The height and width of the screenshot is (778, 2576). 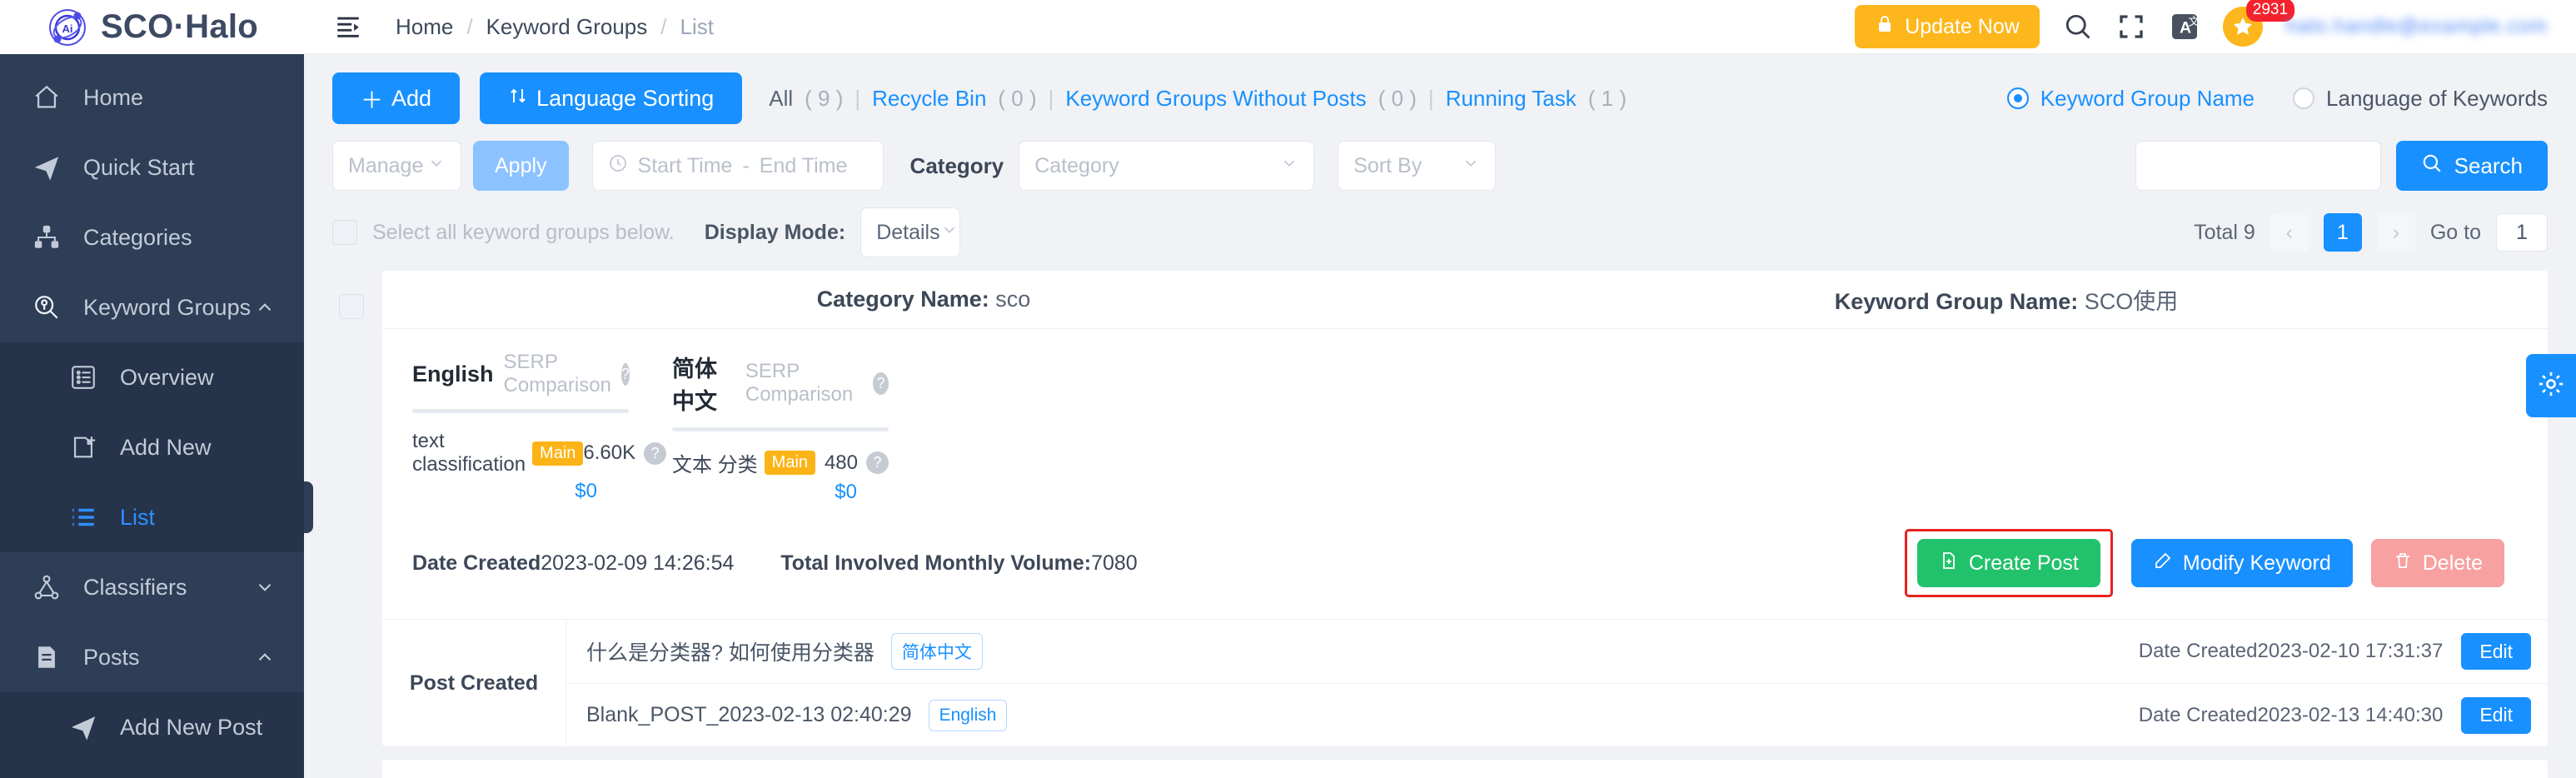 What do you see at coordinates (2371, 232) in the screenshot?
I see `pagination: Total 9 ‹ 1 › Go to` at bounding box center [2371, 232].